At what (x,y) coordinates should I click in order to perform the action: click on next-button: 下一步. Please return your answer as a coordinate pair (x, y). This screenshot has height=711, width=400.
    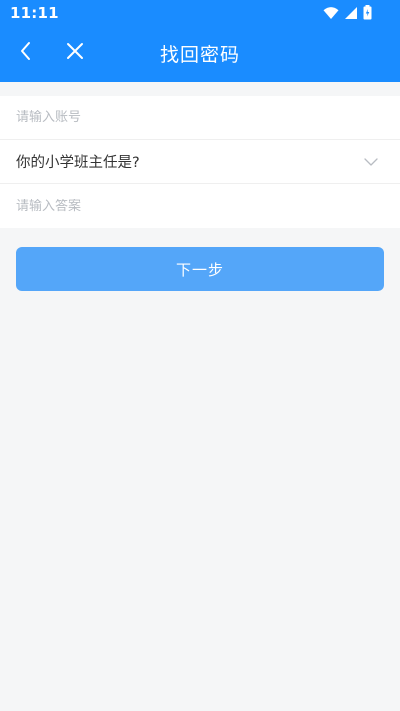
    Looking at the image, I should click on (200, 269).